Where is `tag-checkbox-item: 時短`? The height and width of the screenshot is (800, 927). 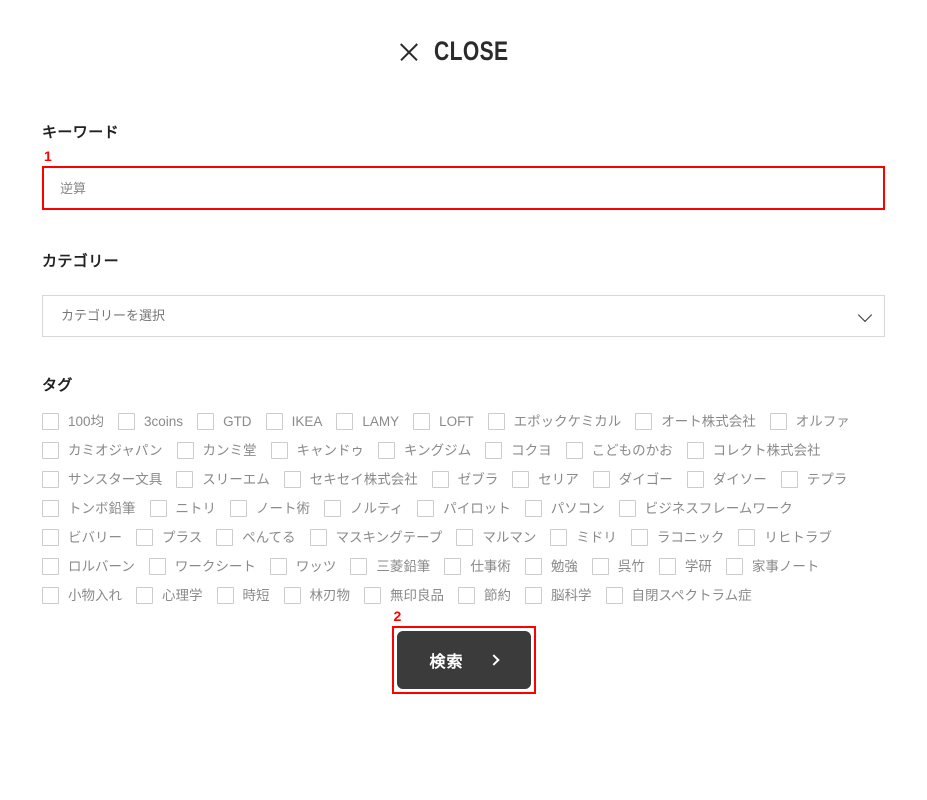 tag-checkbox-item: 時短 is located at coordinates (243, 595).